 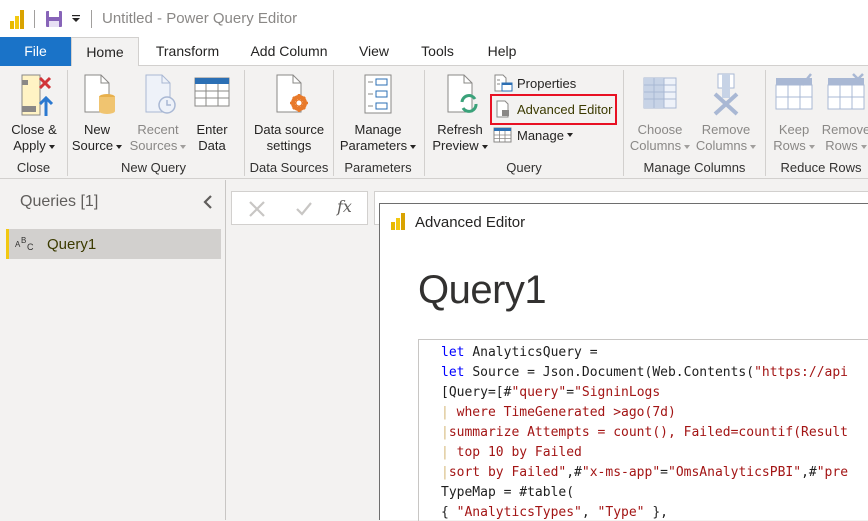 I want to click on refresh-preview-label-2: Preview, so click(x=455, y=145).